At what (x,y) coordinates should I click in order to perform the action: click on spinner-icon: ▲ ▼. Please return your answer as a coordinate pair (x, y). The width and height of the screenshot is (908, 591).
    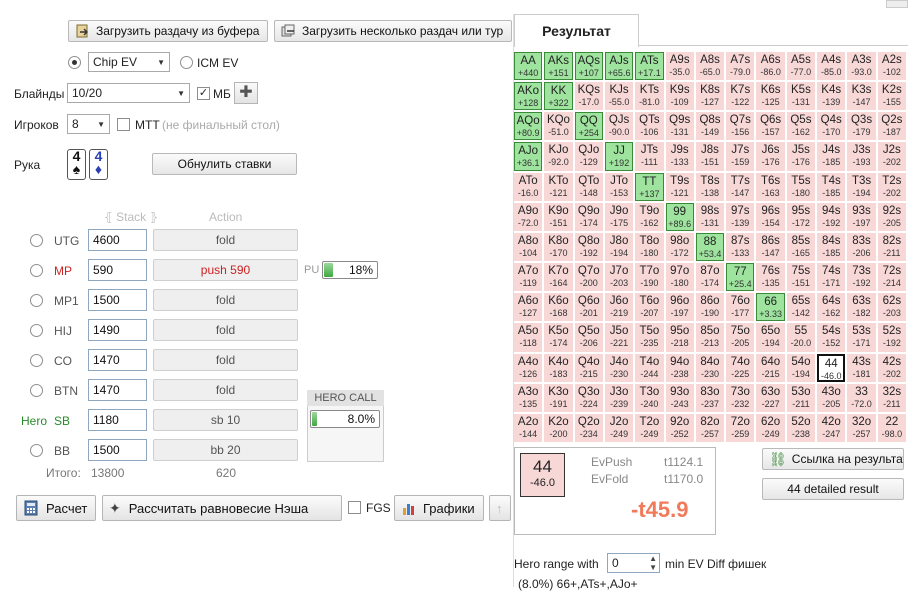
    Looking at the image, I should click on (653, 563).